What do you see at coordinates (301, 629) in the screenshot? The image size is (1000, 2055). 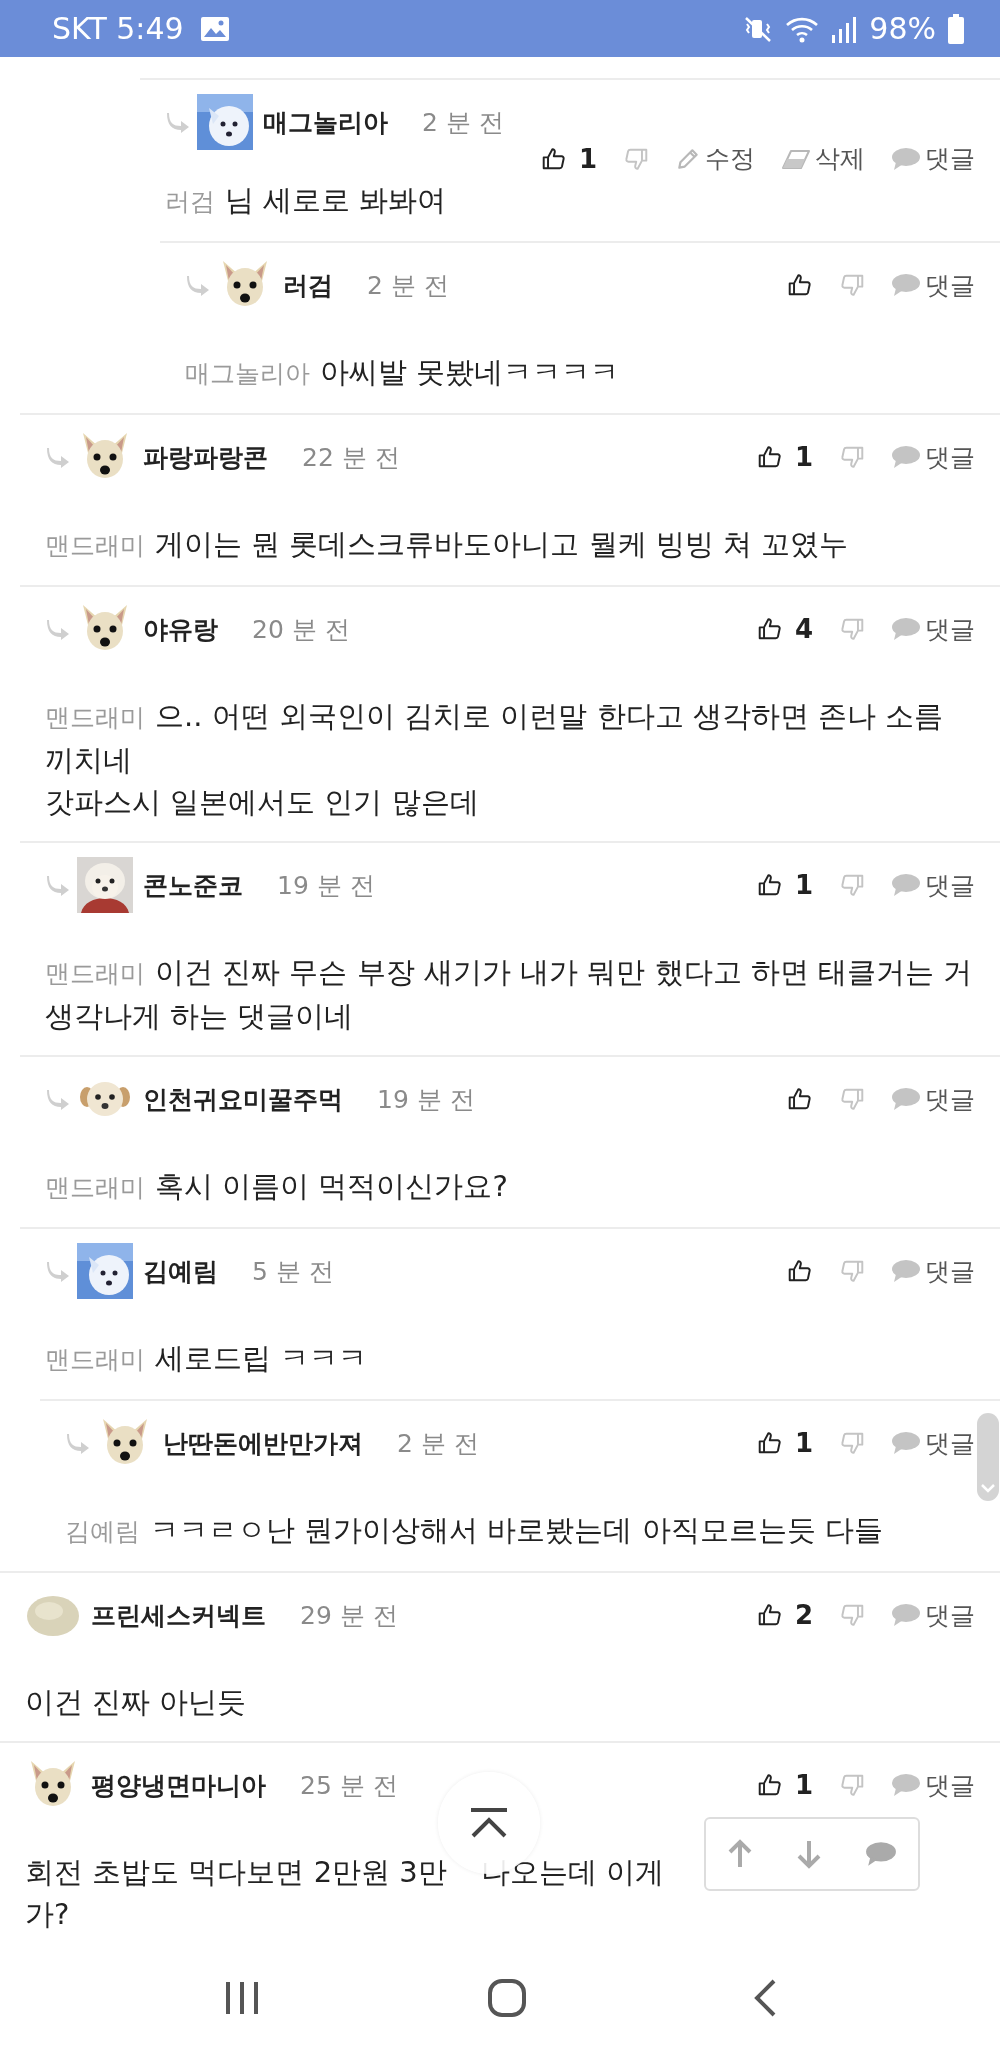 I see `timestamp: 20 분 전` at bounding box center [301, 629].